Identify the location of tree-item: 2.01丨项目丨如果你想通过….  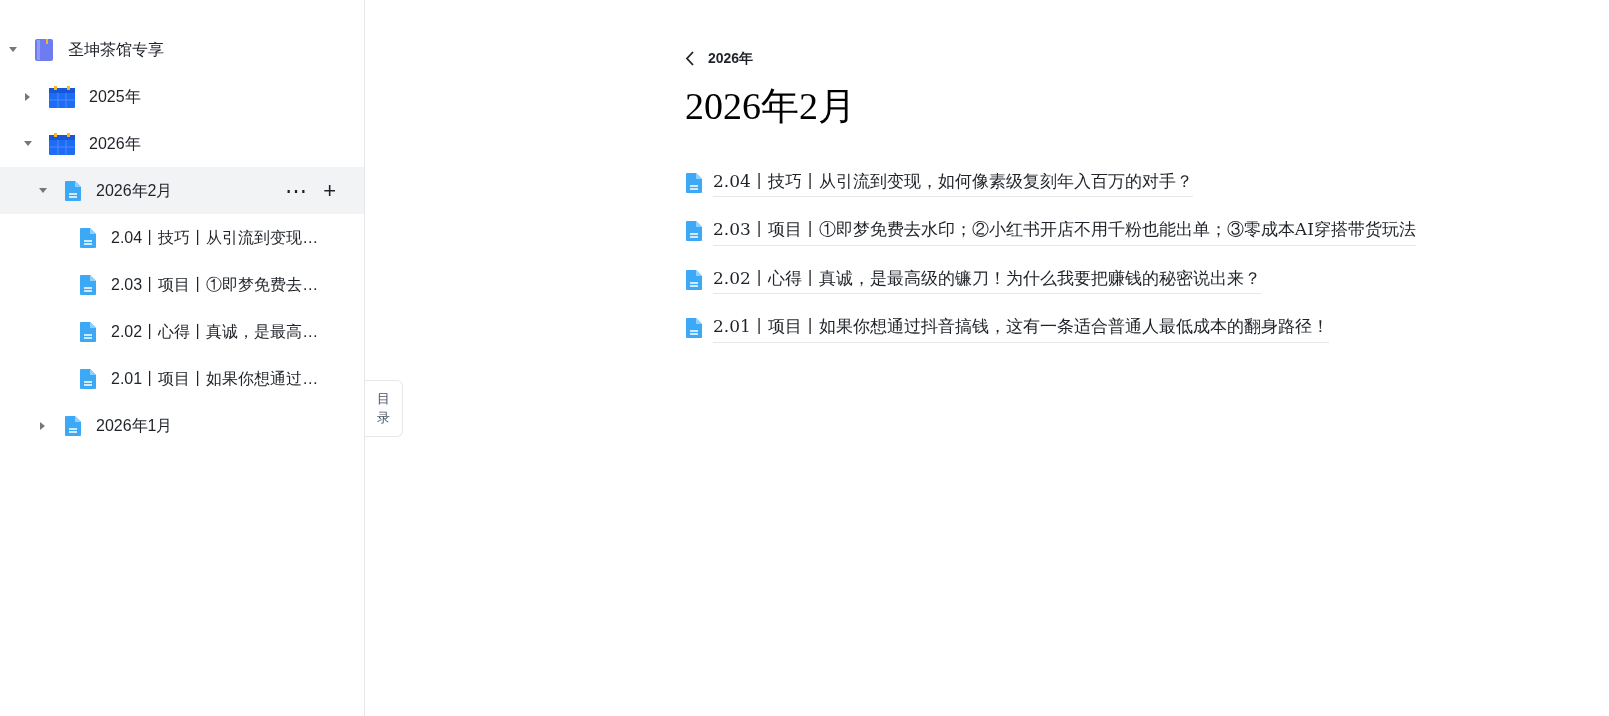
(182, 378).